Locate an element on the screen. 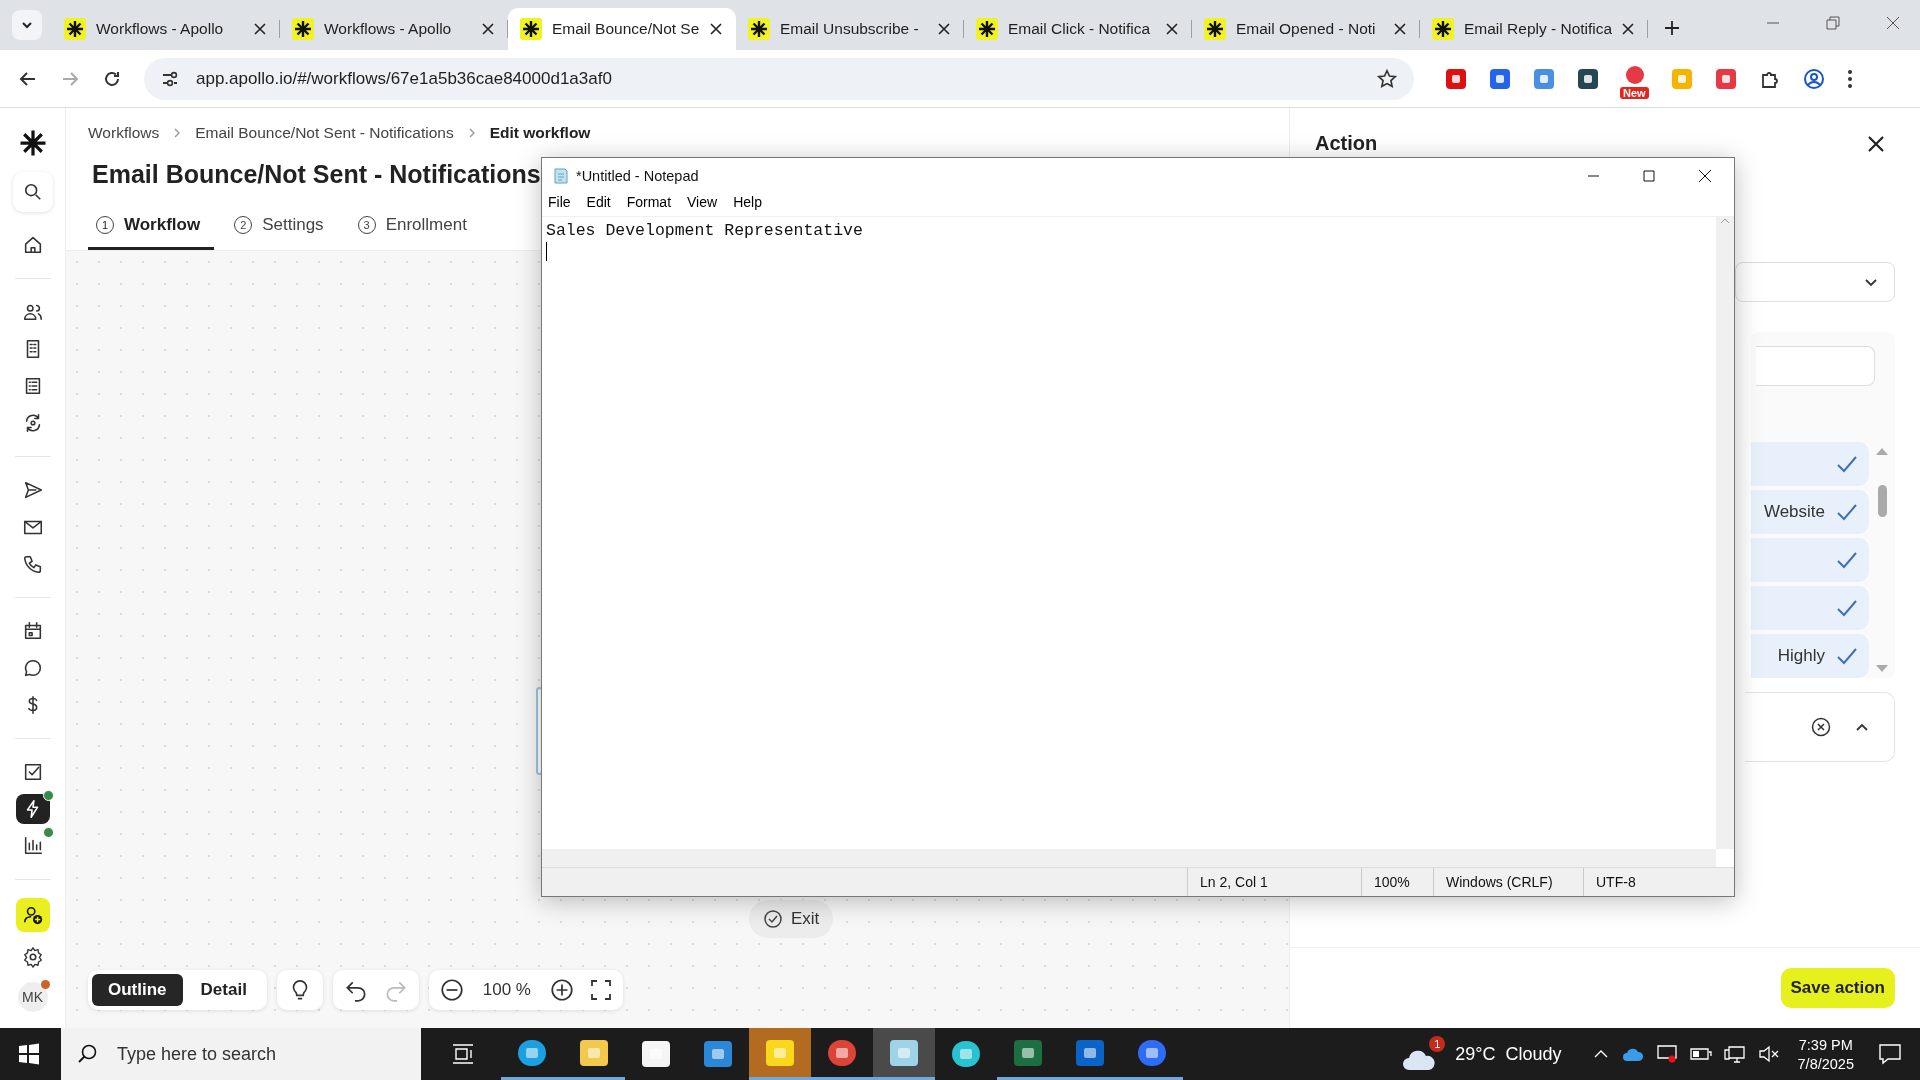 The image size is (1920, 1080). text-cursor is located at coordinates (546, 251).